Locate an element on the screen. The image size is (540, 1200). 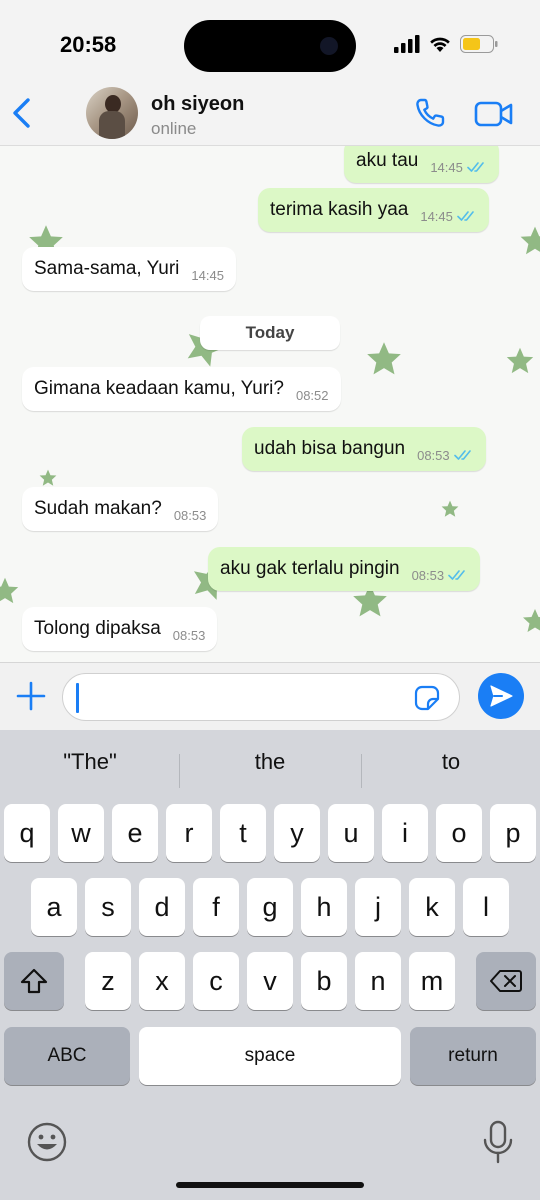
sticker-button is located at coordinates (427, 698).